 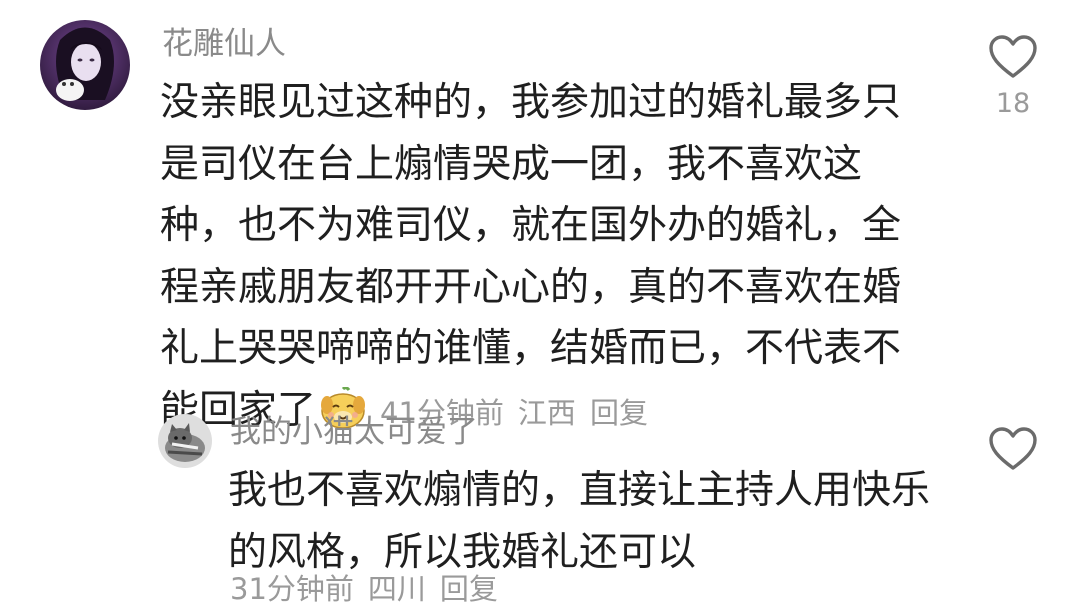 What do you see at coordinates (531, 102) in the screenshot?
I see `comment-line: 没亲眼见过这种的，我参加过的婚礼最多只` at bounding box center [531, 102].